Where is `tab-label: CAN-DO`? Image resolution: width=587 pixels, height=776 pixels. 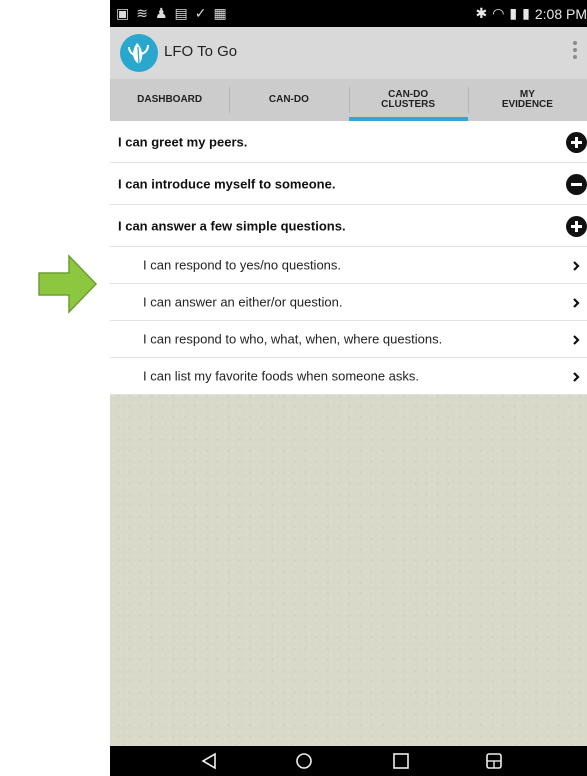 tab-label: CAN-DO is located at coordinates (288, 99).